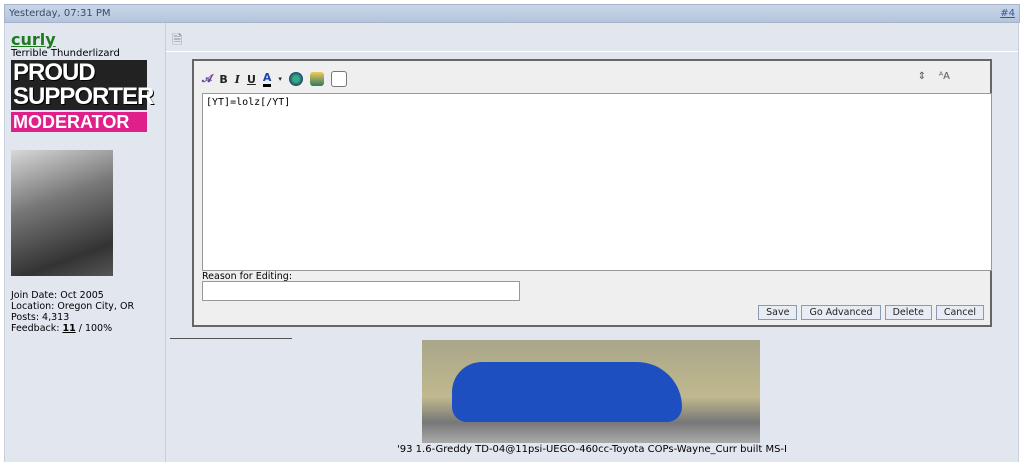 The image size is (1024, 462). I want to click on insert-link-icon, so click(295, 79).